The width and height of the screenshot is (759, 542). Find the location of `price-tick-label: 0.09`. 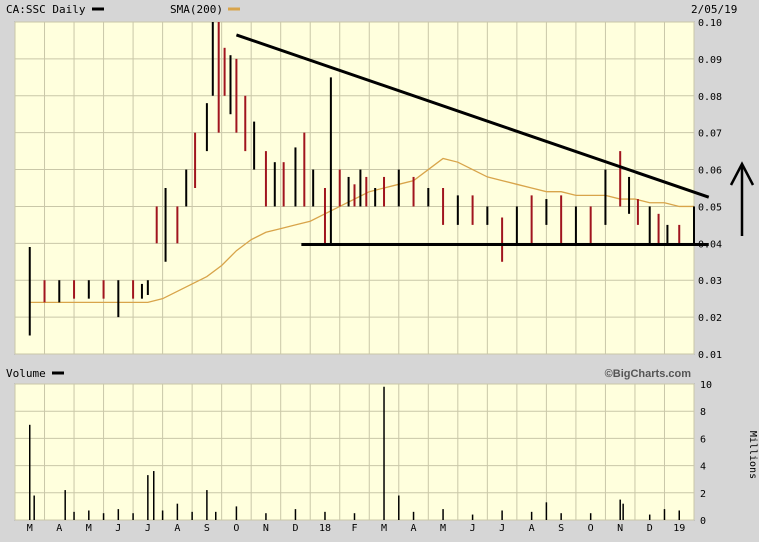

price-tick-label: 0.09 is located at coordinates (710, 60).